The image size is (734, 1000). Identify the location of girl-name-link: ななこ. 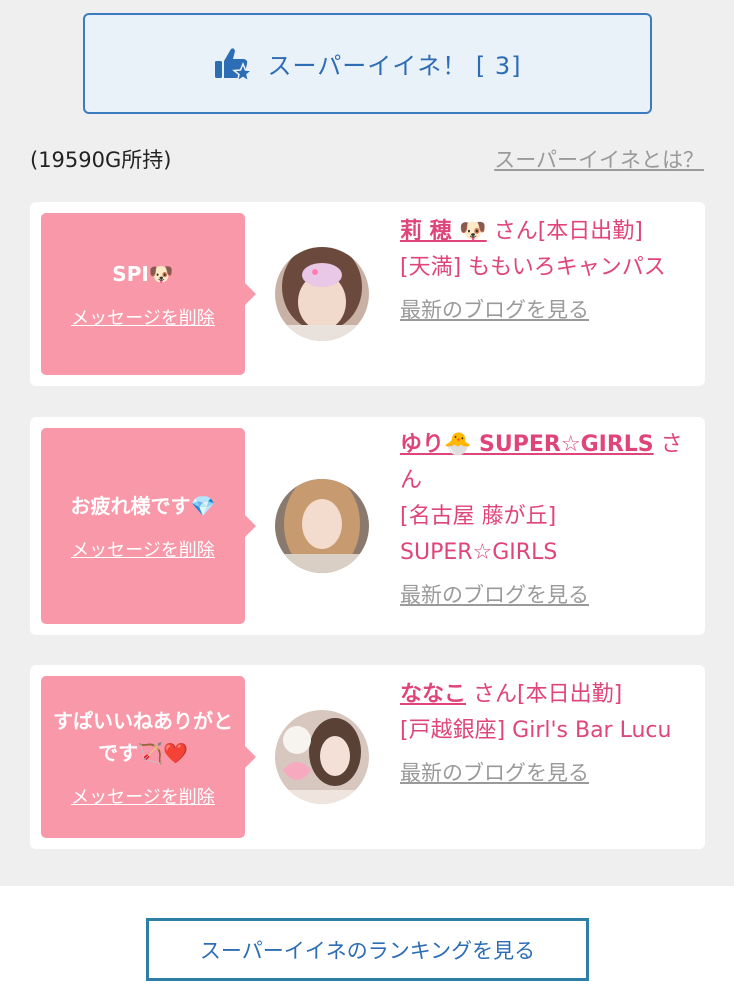
(433, 694).